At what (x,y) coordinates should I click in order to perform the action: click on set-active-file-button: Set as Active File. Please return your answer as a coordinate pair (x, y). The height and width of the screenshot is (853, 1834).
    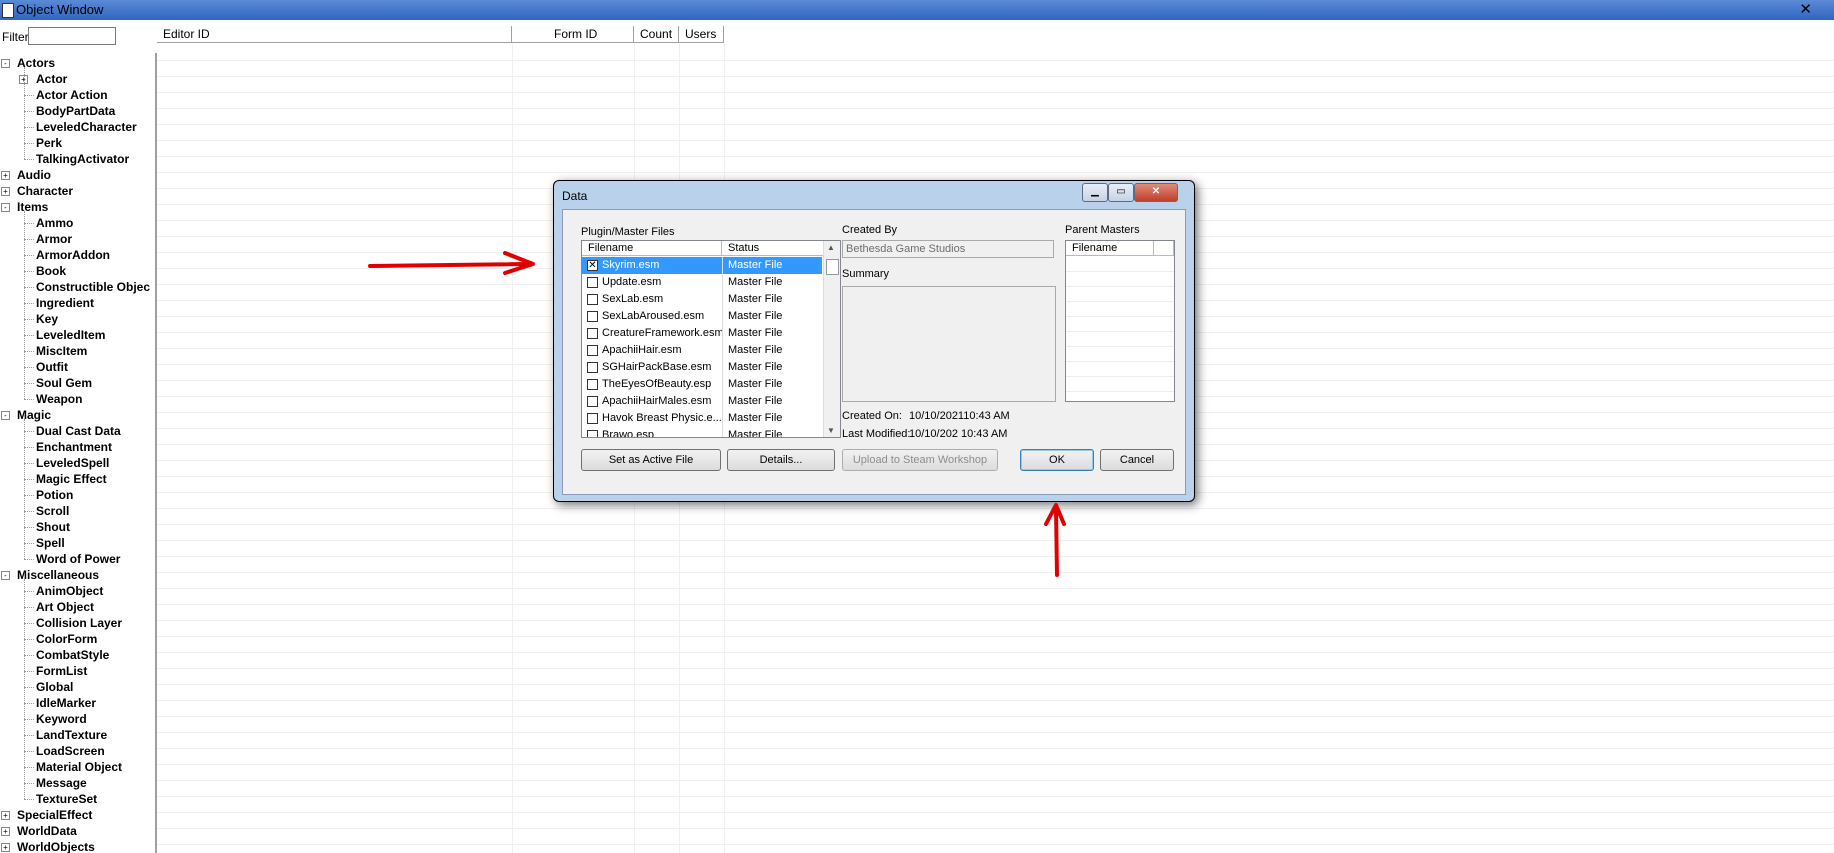
    Looking at the image, I should click on (651, 460).